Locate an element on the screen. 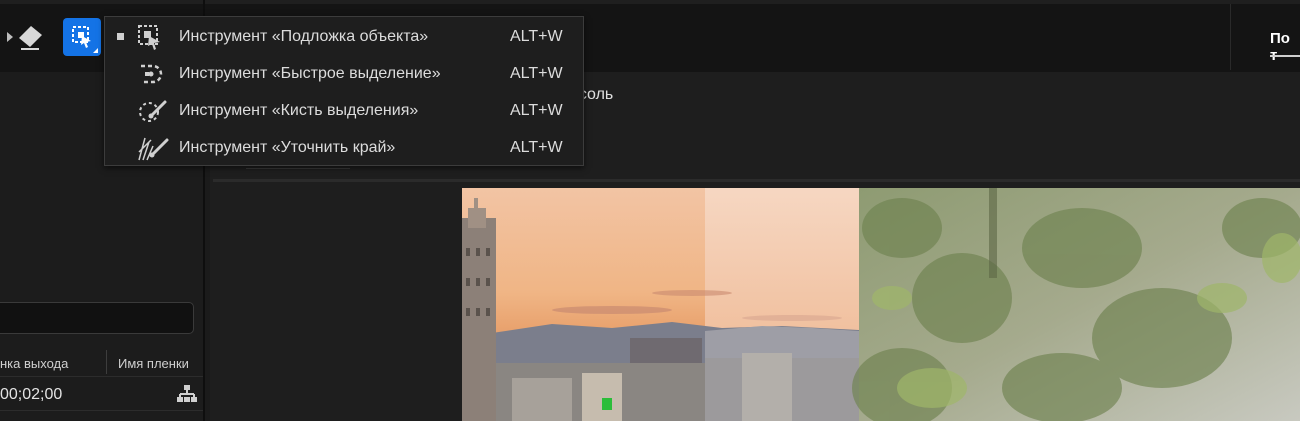  submenu-indicator-icon is located at coordinates (95, 50).